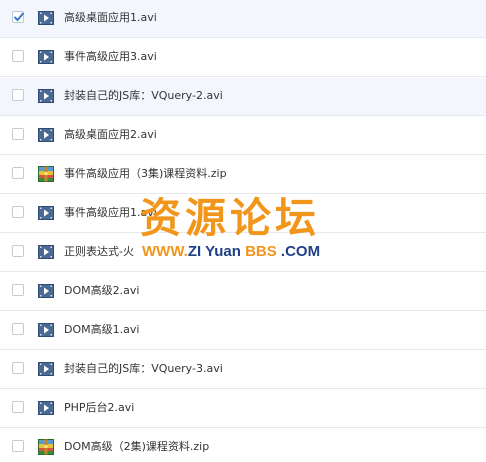 Image resolution: width=486 pixels, height=462 pixels. I want to click on file-name: 事件高级应用3.avi, so click(110, 57).